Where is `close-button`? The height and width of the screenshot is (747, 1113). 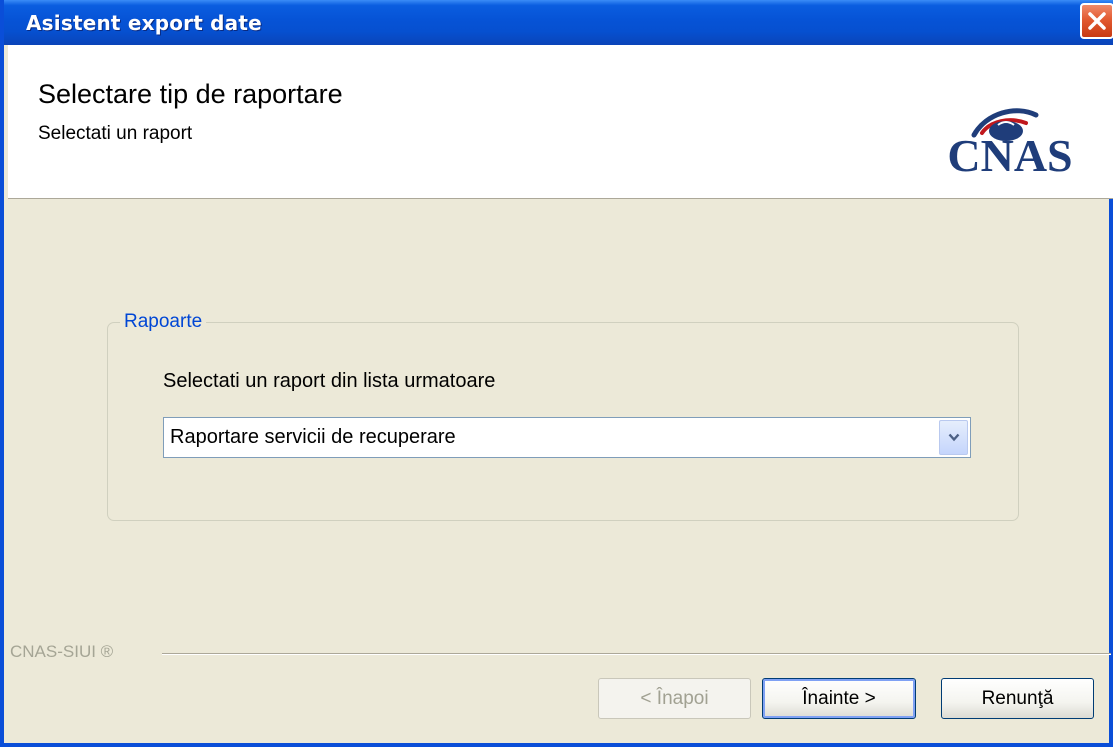
close-button is located at coordinates (1096, 21).